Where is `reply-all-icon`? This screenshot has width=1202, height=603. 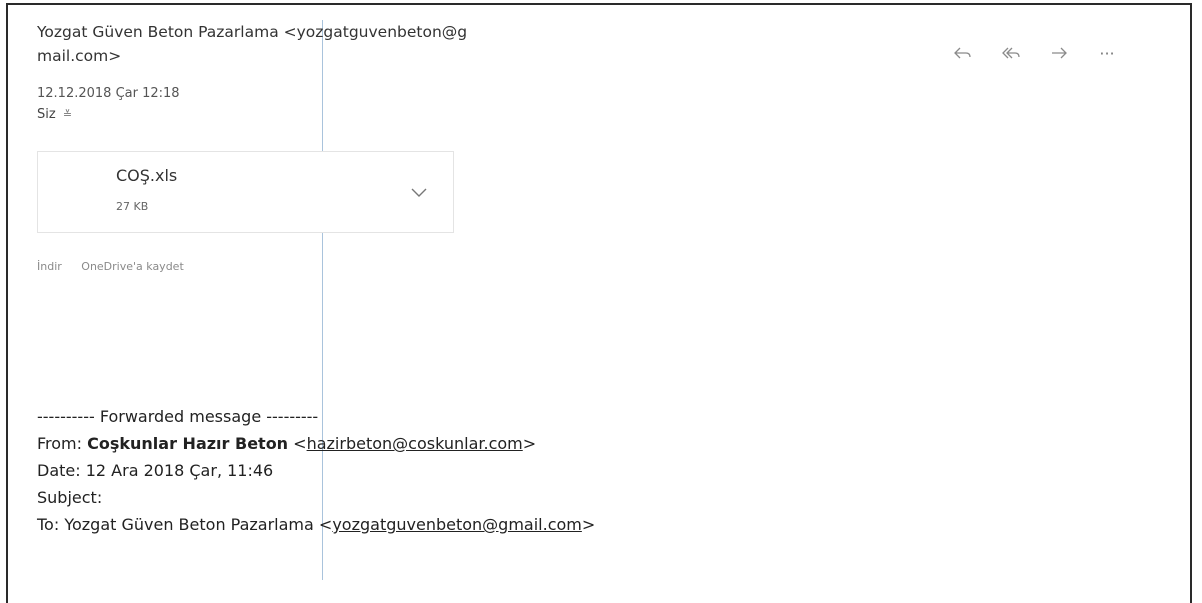 reply-all-icon is located at coordinates (1011, 53).